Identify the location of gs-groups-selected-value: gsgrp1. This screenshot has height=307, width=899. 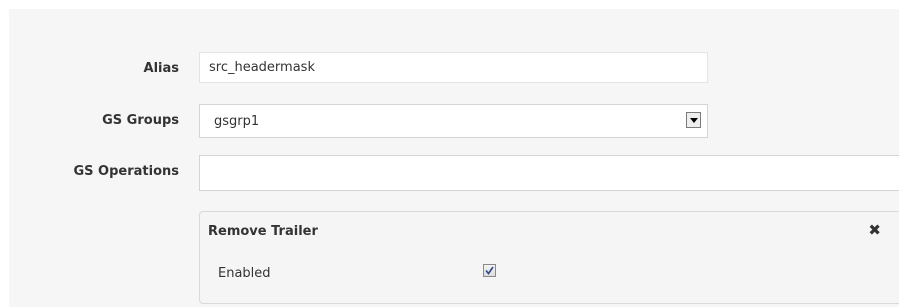
(237, 121).